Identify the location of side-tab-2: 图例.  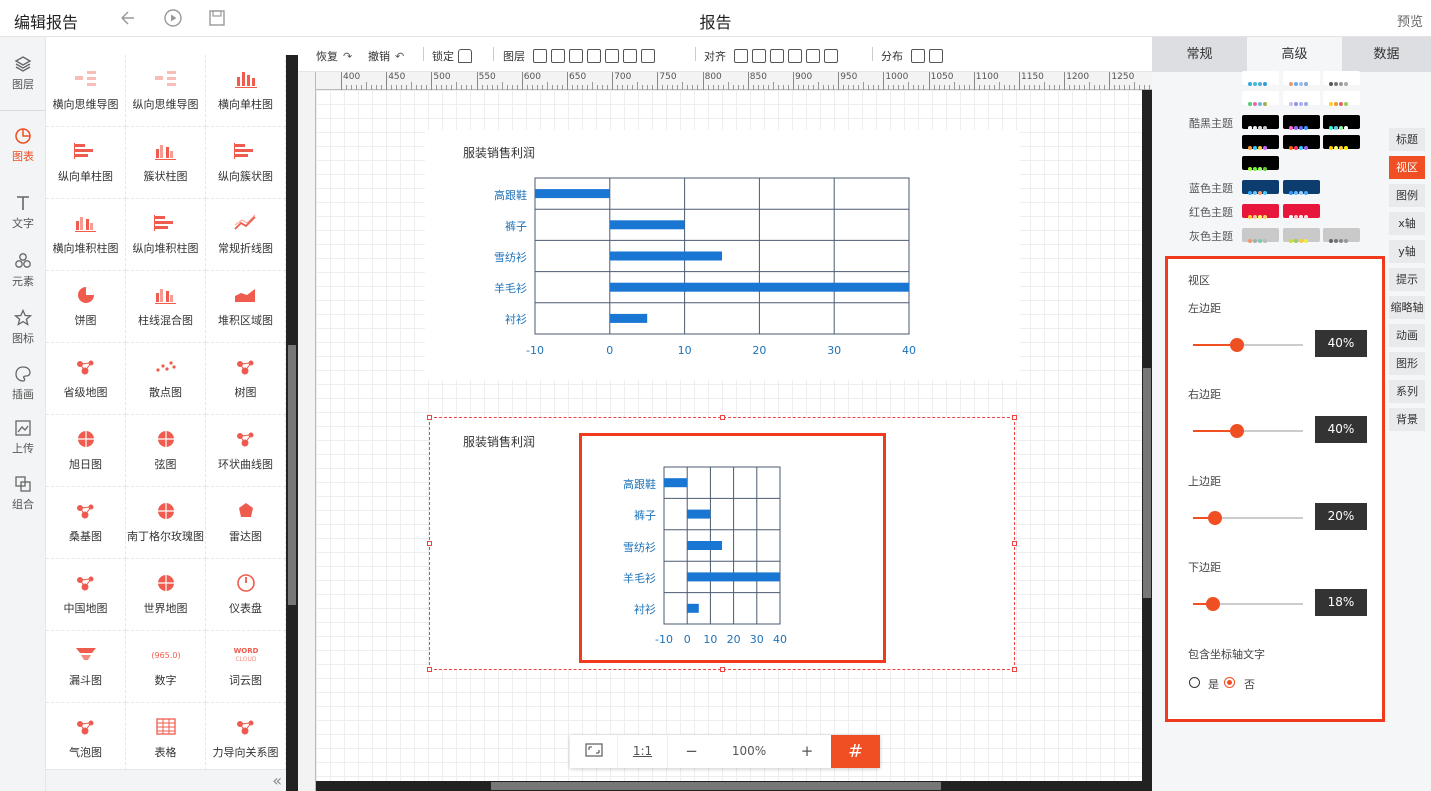
(1407, 196).